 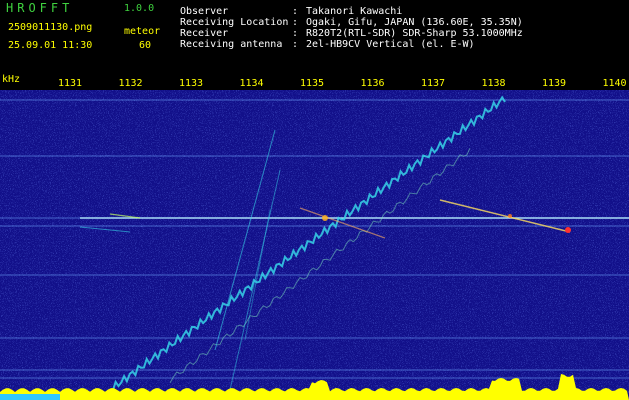 I want to click on unit-label: kHz, so click(x=11, y=79).